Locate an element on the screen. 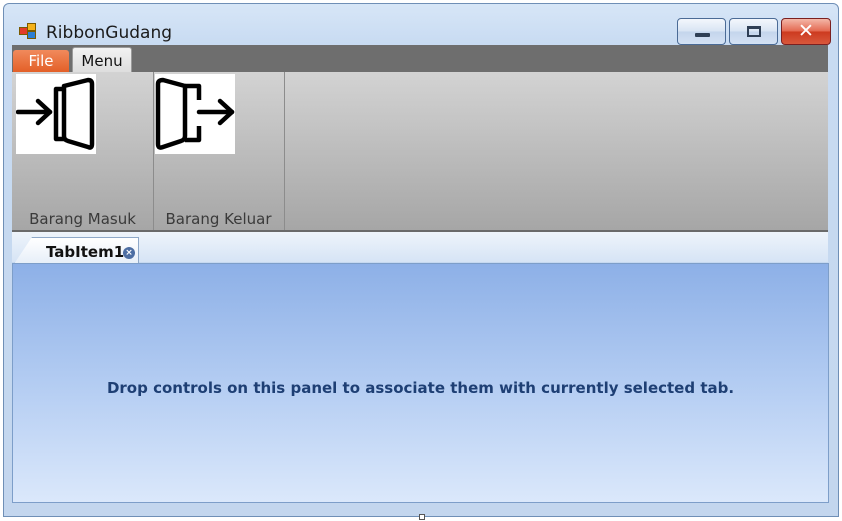 Image resolution: width=842 pixels, height=521 pixels. minimize-icon is located at coordinates (702, 35).